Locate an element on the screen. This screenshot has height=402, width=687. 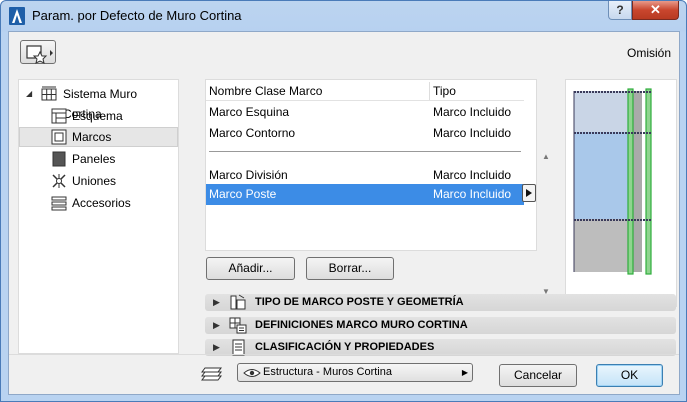
layer-icon is located at coordinates (211, 374).